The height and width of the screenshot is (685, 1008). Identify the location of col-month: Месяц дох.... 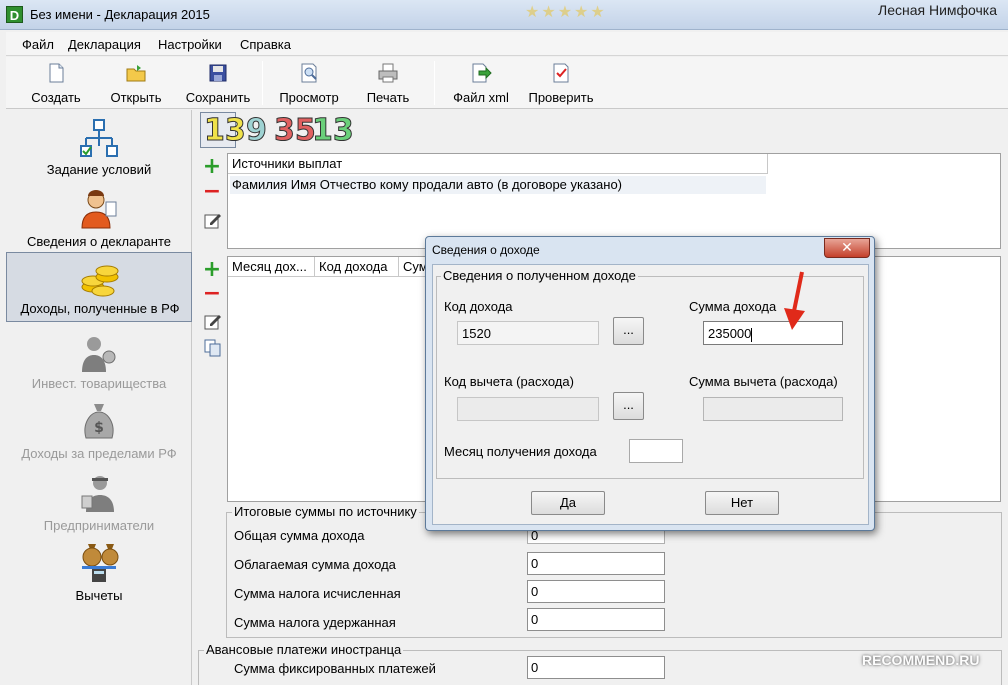
(271, 267).